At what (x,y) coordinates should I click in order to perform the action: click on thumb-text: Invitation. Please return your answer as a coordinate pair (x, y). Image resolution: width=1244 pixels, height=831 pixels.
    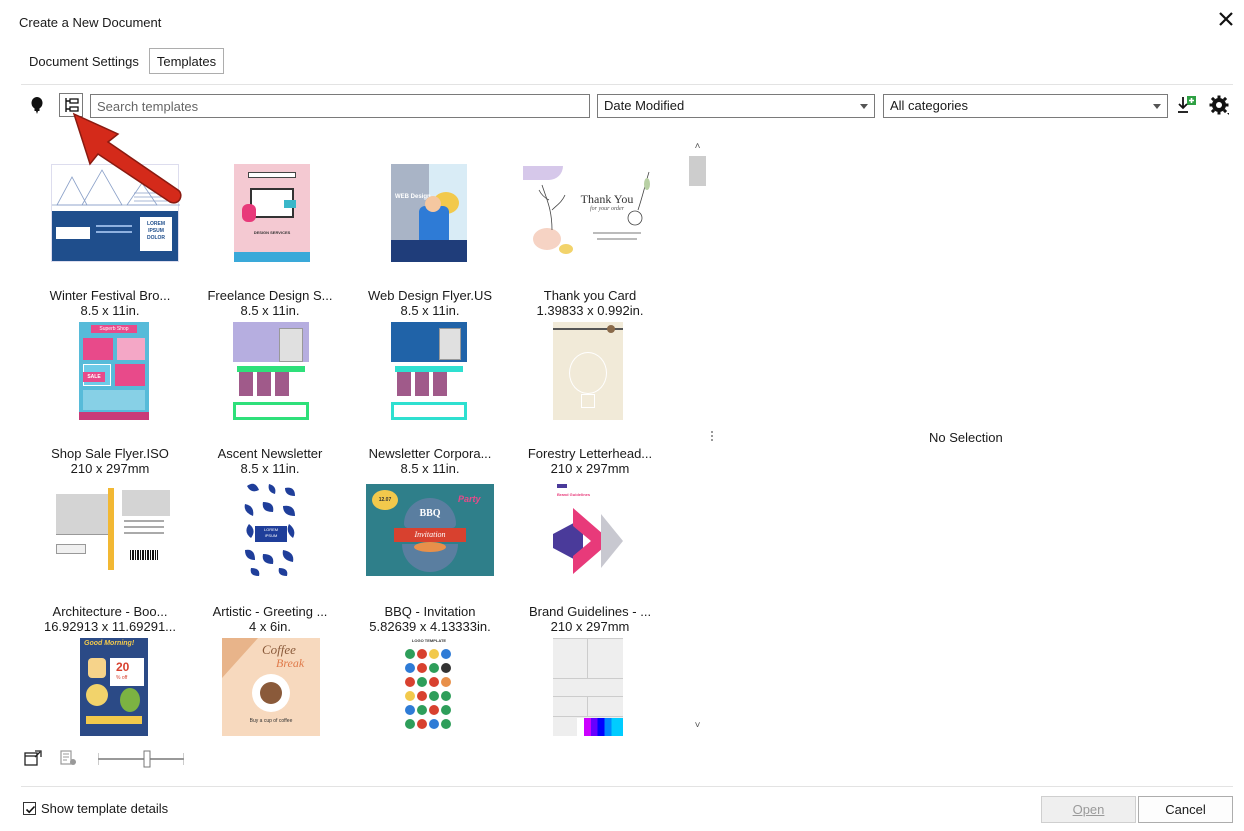
    Looking at the image, I should click on (430, 535).